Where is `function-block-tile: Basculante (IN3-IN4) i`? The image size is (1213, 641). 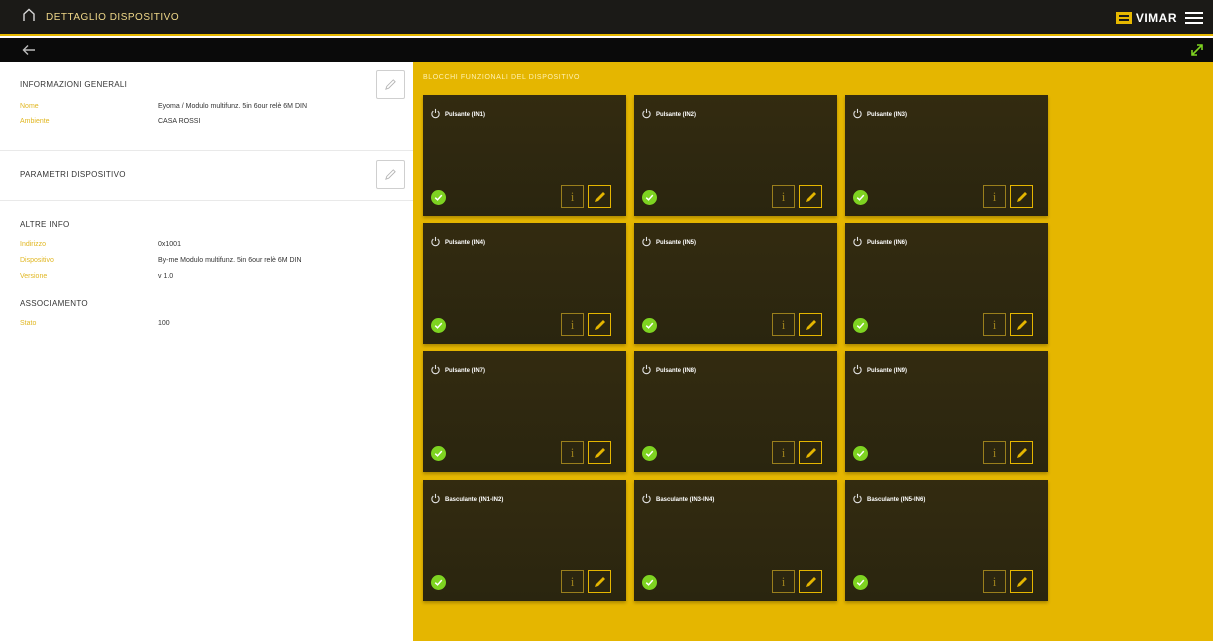
function-block-tile: Basculante (IN3-IN4) i is located at coordinates (735, 540).